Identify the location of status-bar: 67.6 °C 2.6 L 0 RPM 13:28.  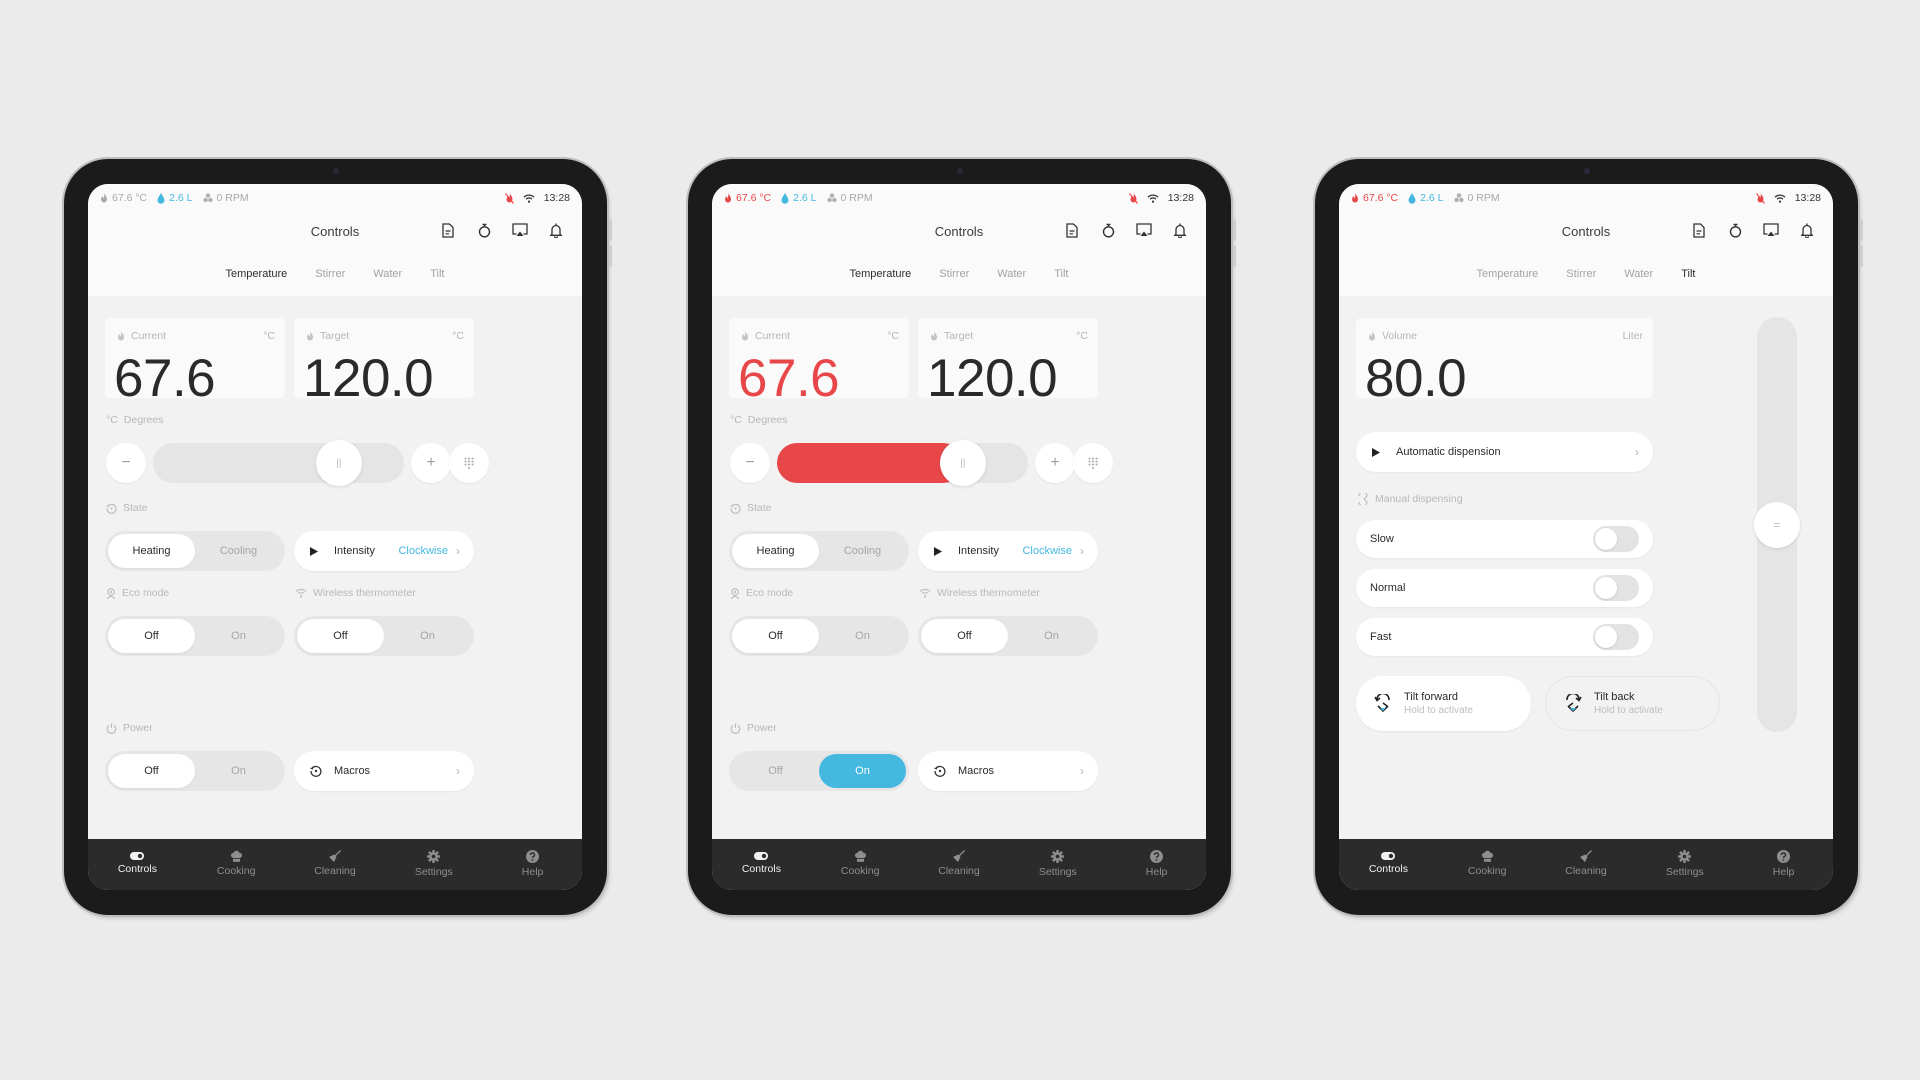
(959, 198).